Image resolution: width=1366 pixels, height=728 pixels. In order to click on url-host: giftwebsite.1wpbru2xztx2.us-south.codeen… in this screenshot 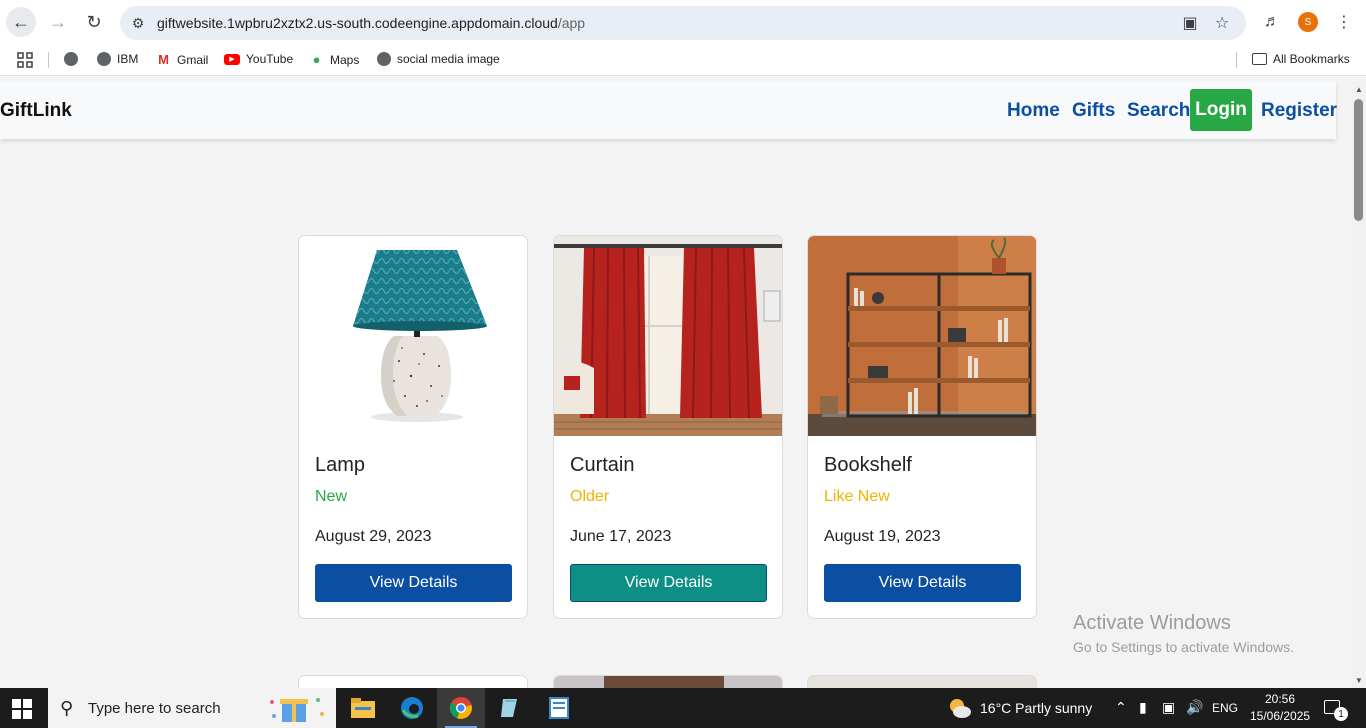, I will do `click(357, 23)`.